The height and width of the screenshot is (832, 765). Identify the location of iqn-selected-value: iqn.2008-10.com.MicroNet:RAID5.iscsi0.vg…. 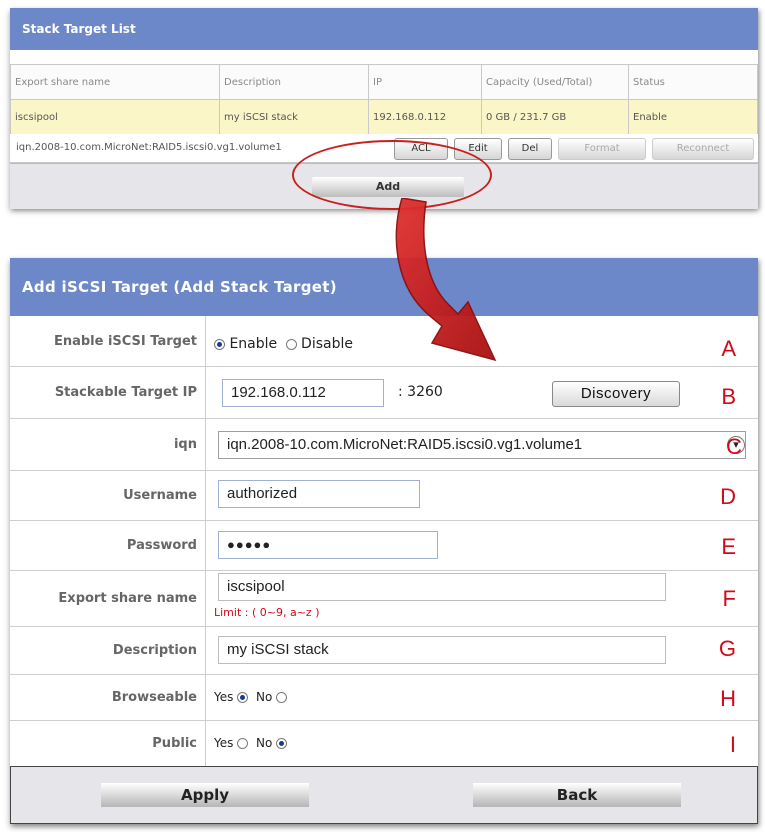
(405, 444).